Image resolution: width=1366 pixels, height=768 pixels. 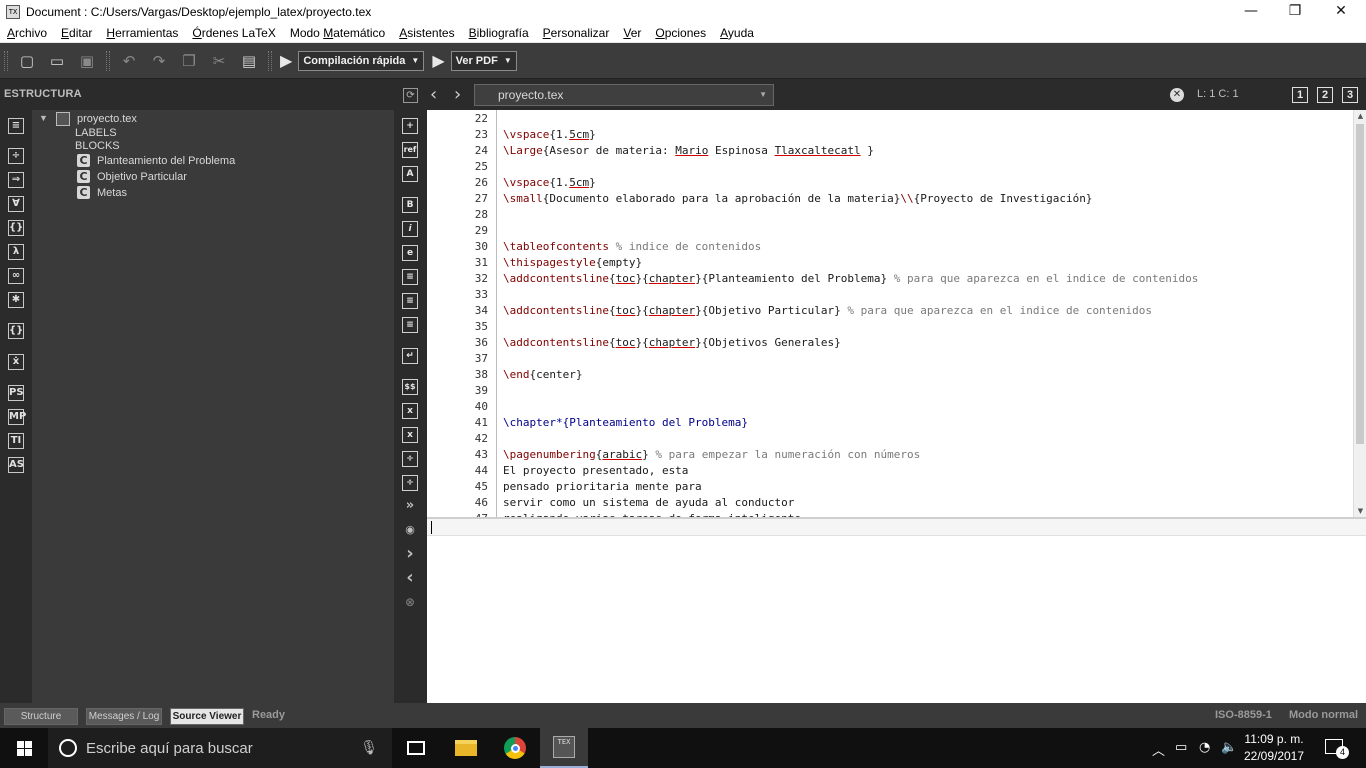 What do you see at coordinates (410, 411) in the screenshot?
I see `subscript-icon: x` at bounding box center [410, 411].